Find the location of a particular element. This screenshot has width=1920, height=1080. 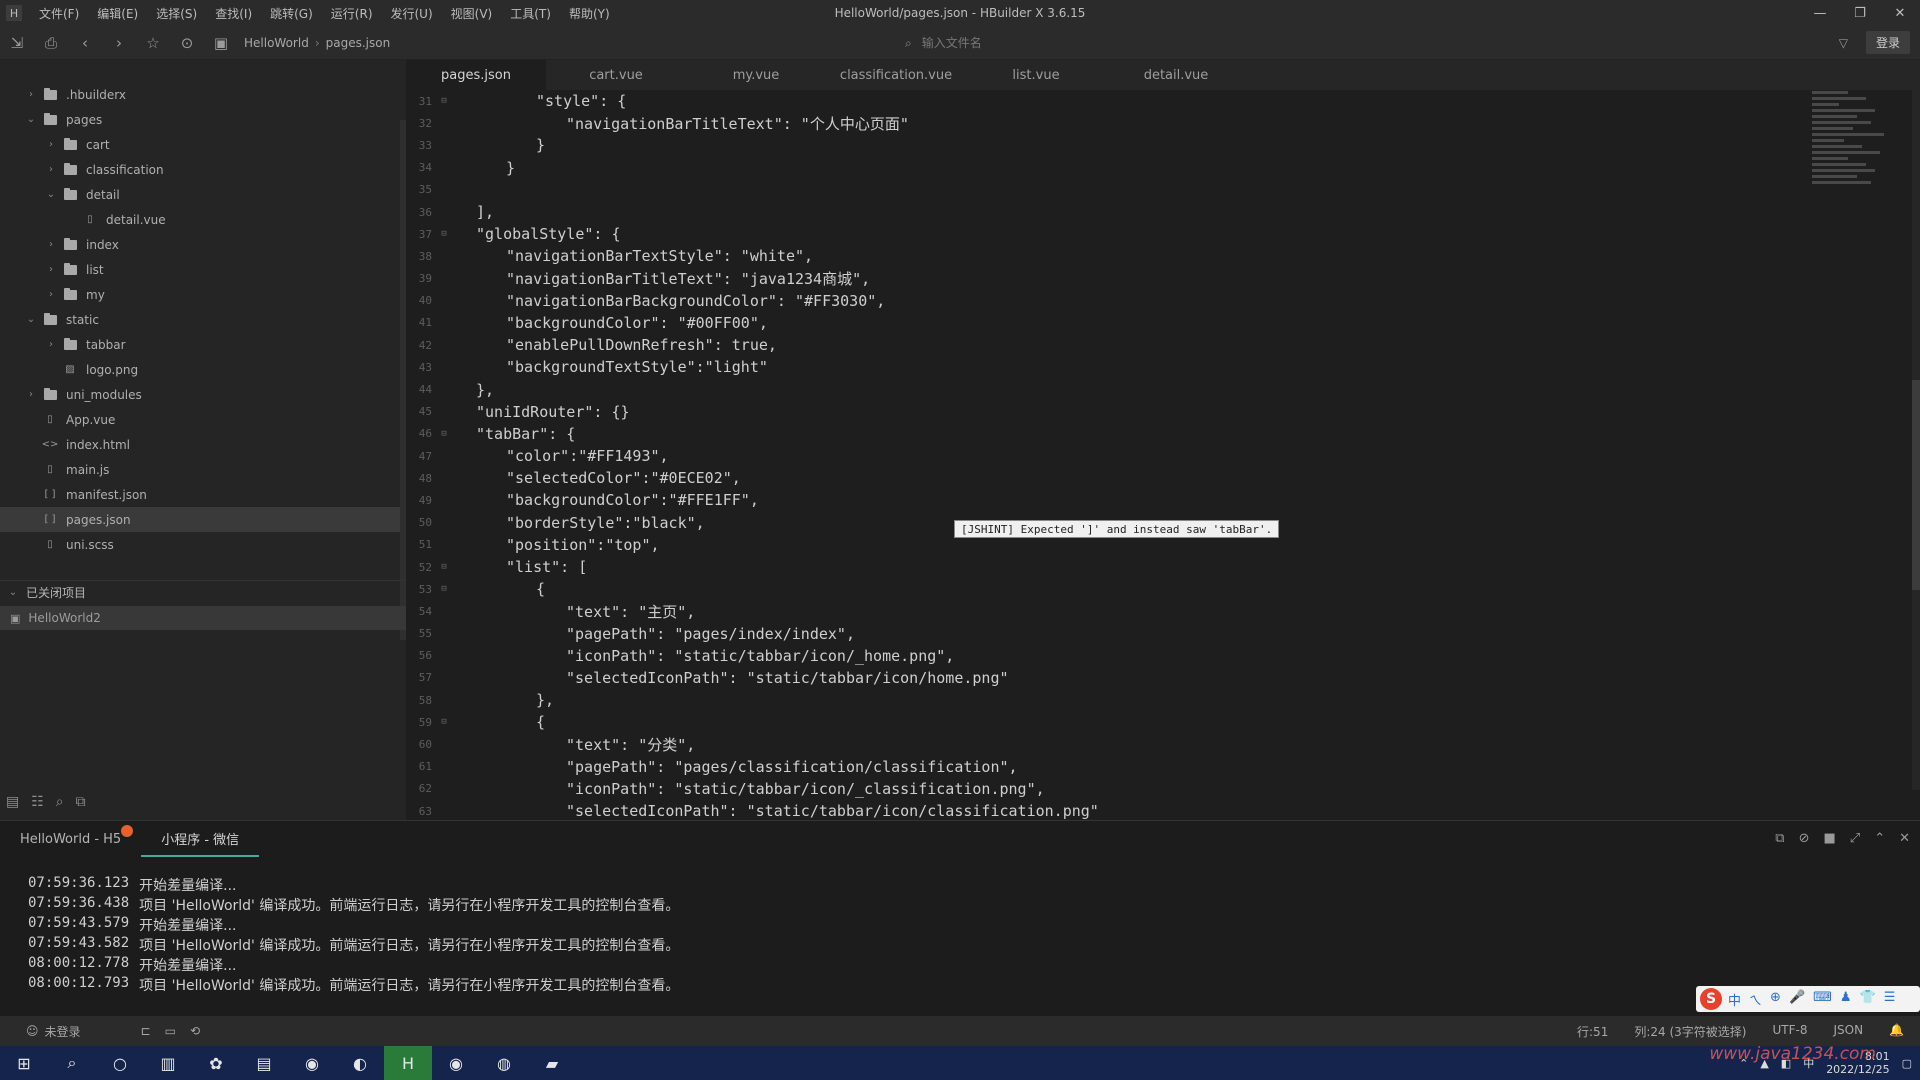

menu-item: 发行(U) is located at coordinates (412, 13).